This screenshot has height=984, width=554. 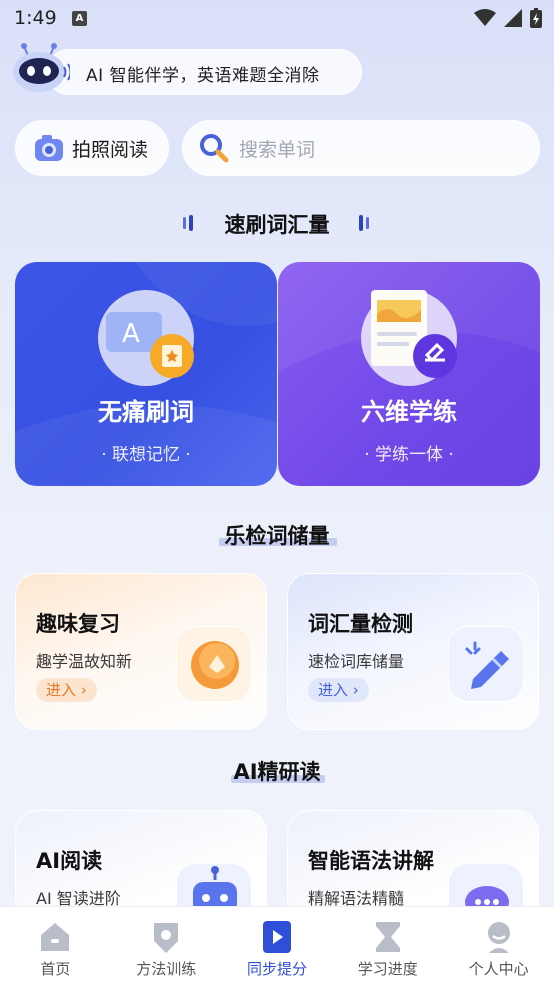 I want to click on card-smart-grammar-title: 智能语法讲解, so click(x=371, y=861).